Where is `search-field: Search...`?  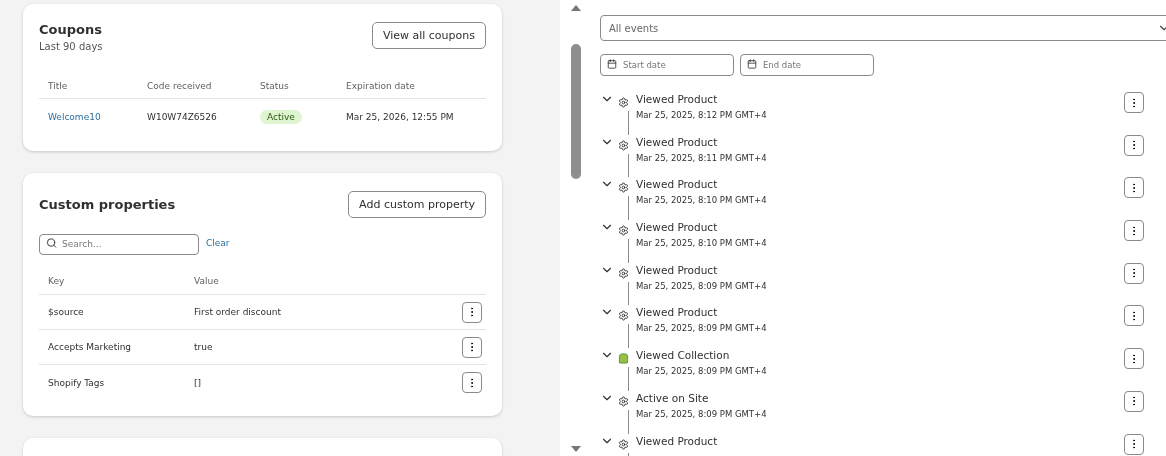
search-field: Search... is located at coordinates (119, 244).